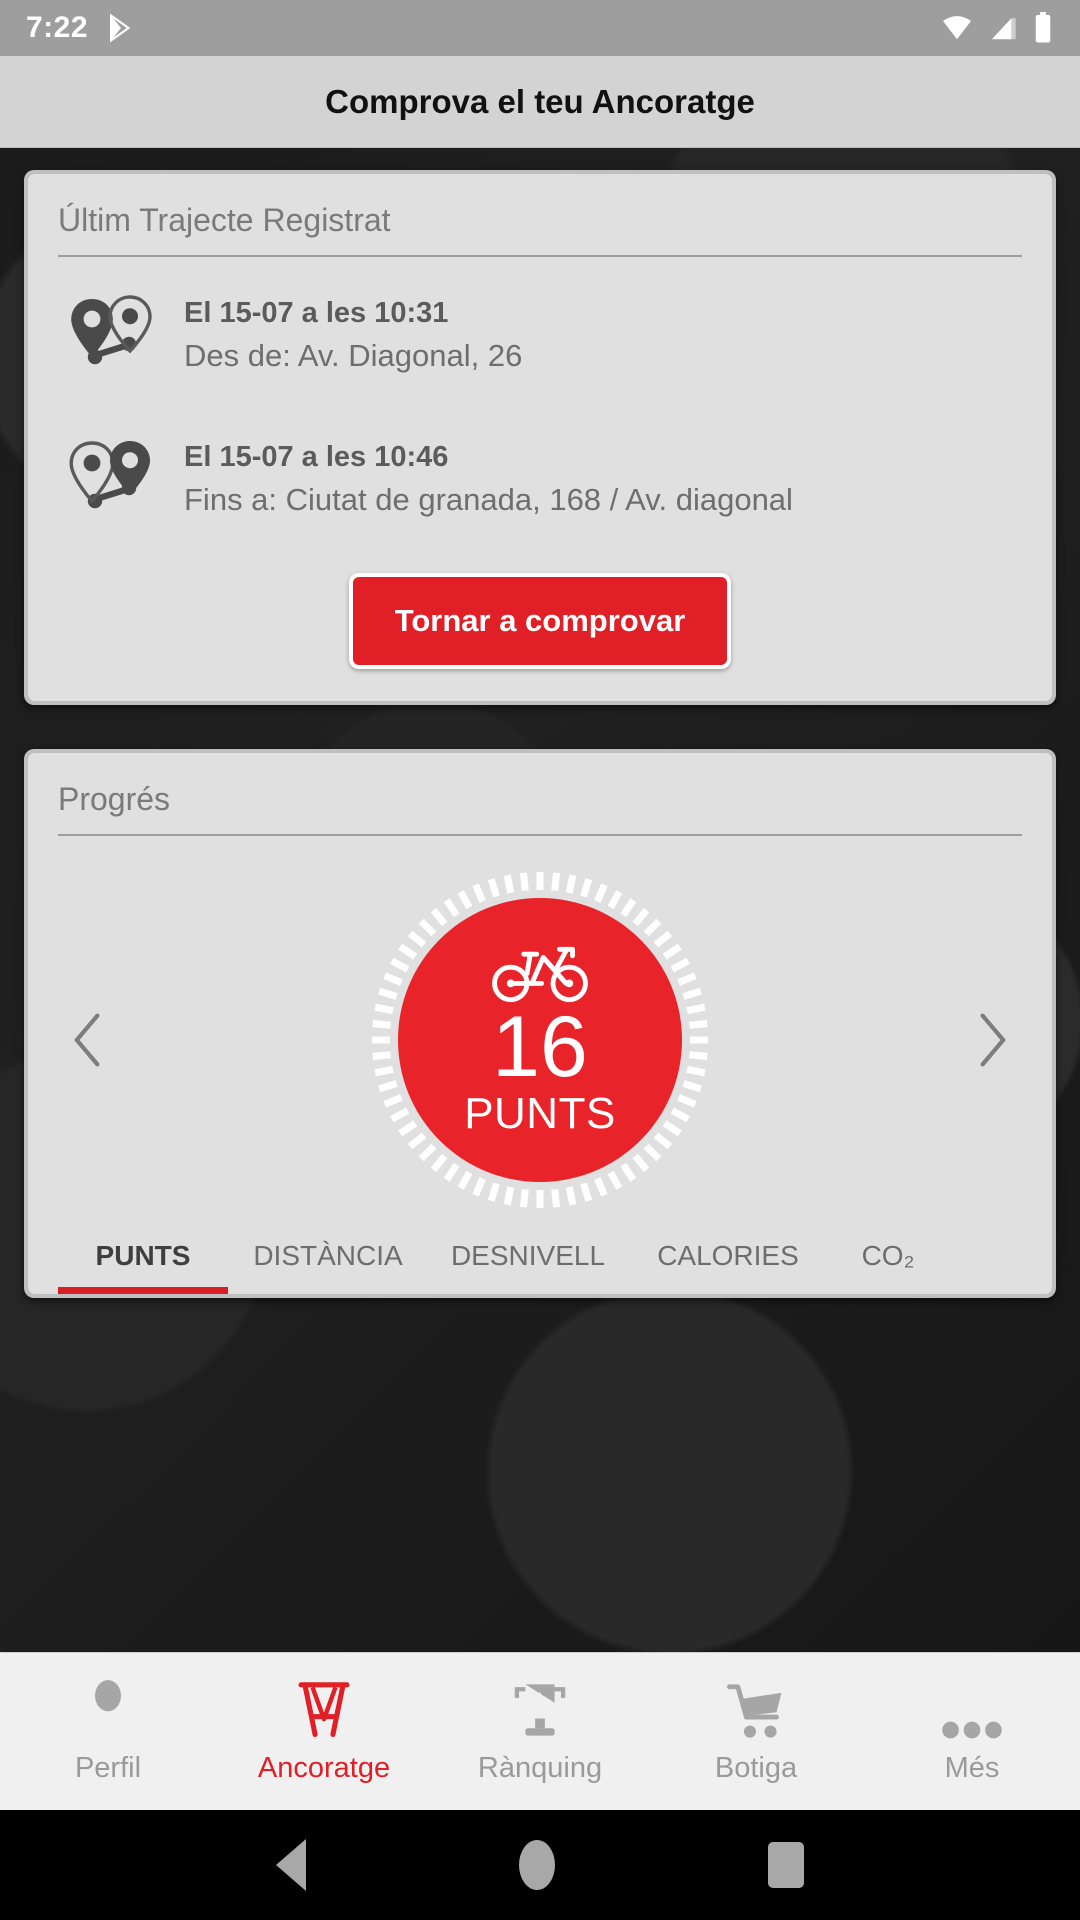  I want to click on nav-item-ancoratge: Ancoratge, so click(324, 1731).